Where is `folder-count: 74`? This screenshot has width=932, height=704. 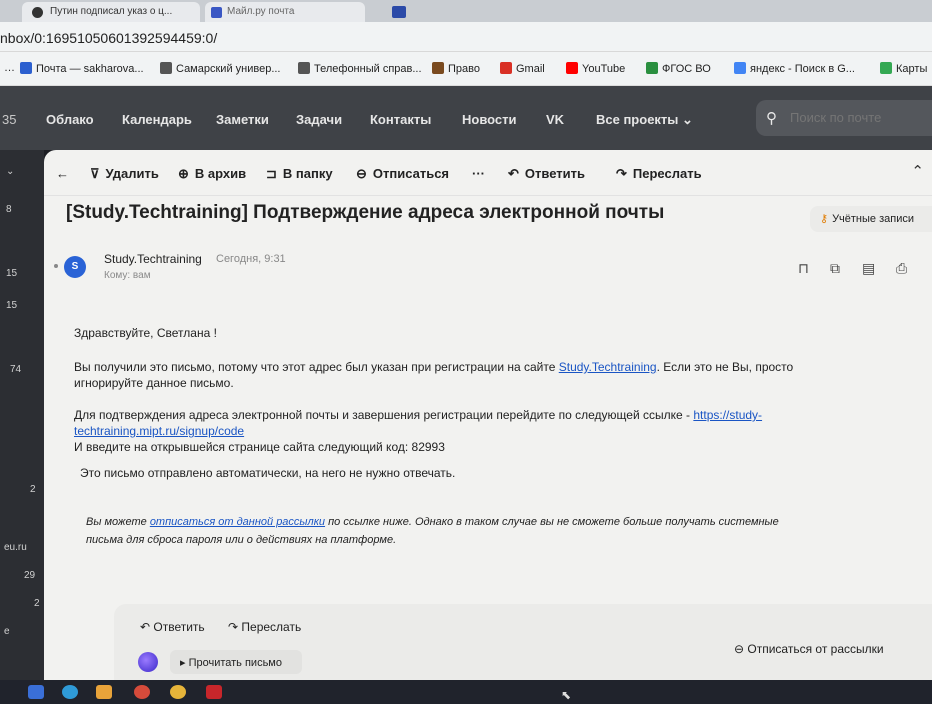 folder-count: 74 is located at coordinates (15, 369).